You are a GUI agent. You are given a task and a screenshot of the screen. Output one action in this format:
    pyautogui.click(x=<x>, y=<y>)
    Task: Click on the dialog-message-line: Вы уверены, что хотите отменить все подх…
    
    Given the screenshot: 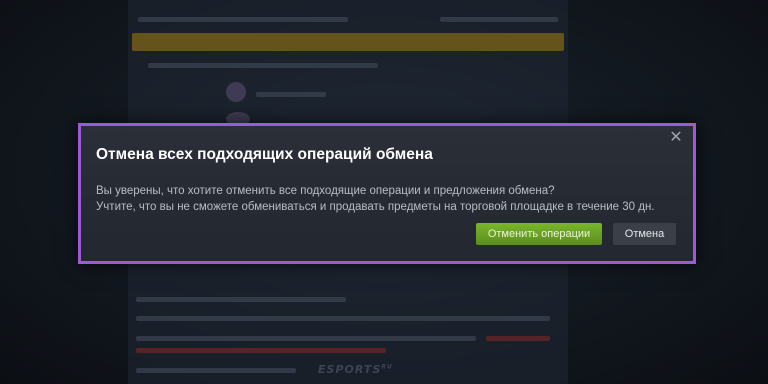 What is the action you would take?
    pyautogui.click(x=325, y=191)
    